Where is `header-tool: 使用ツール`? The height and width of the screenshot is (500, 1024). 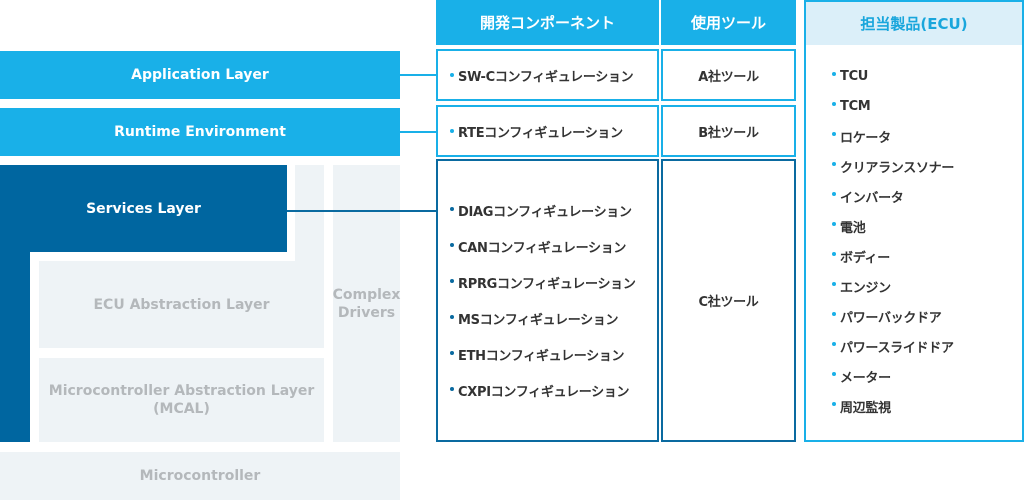 header-tool: 使用ツール is located at coordinates (728, 22).